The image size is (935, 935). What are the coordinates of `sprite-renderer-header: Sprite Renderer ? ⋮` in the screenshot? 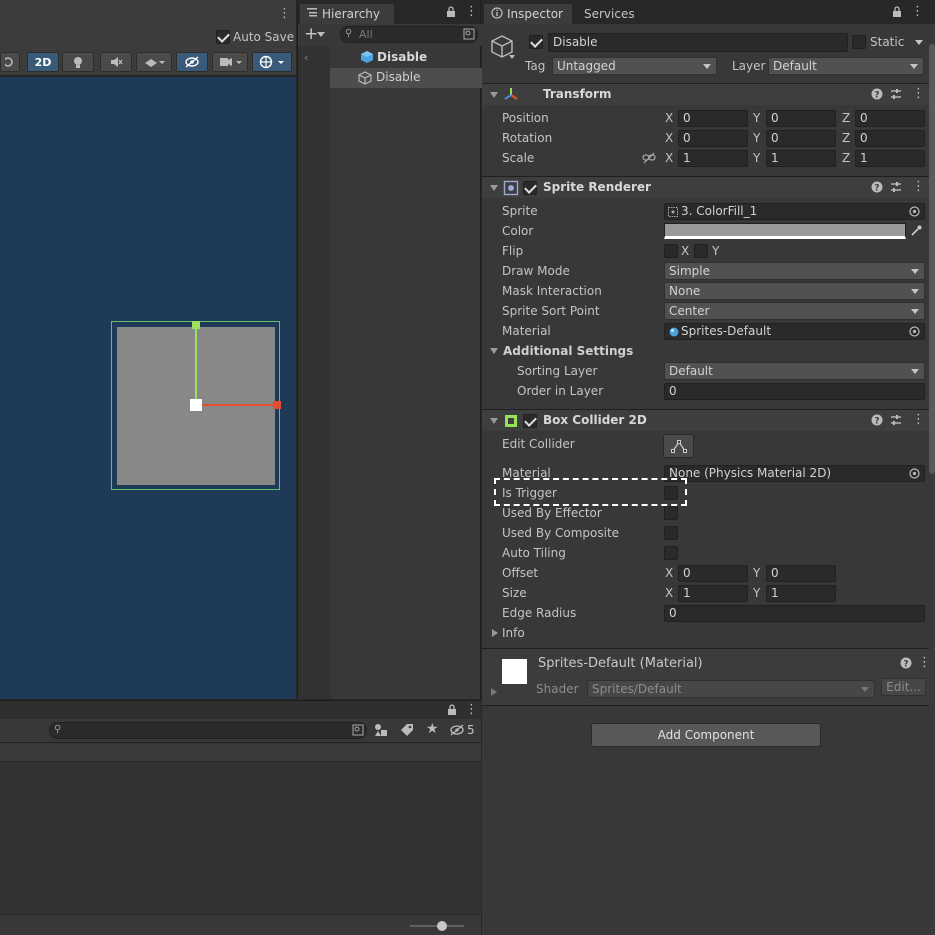 It's located at (708, 187).